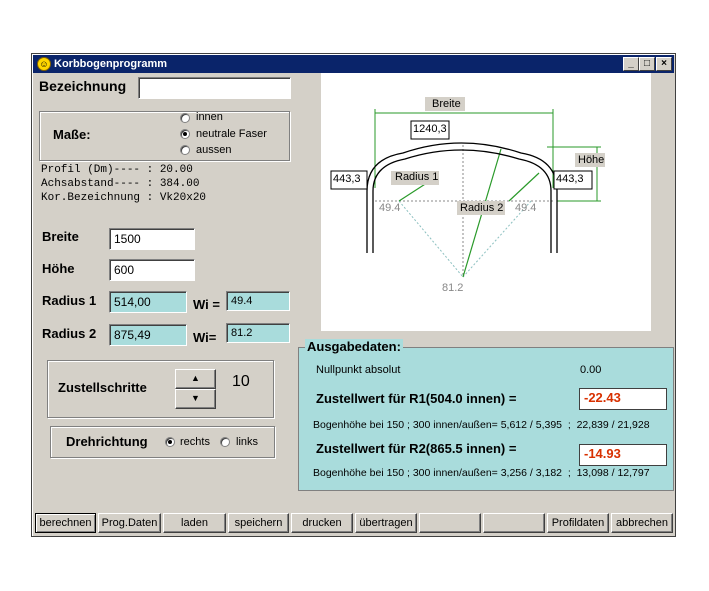  What do you see at coordinates (120, 184) in the screenshot?
I see `profile-line-2: Achsabstand---- : 384.00` at bounding box center [120, 184].